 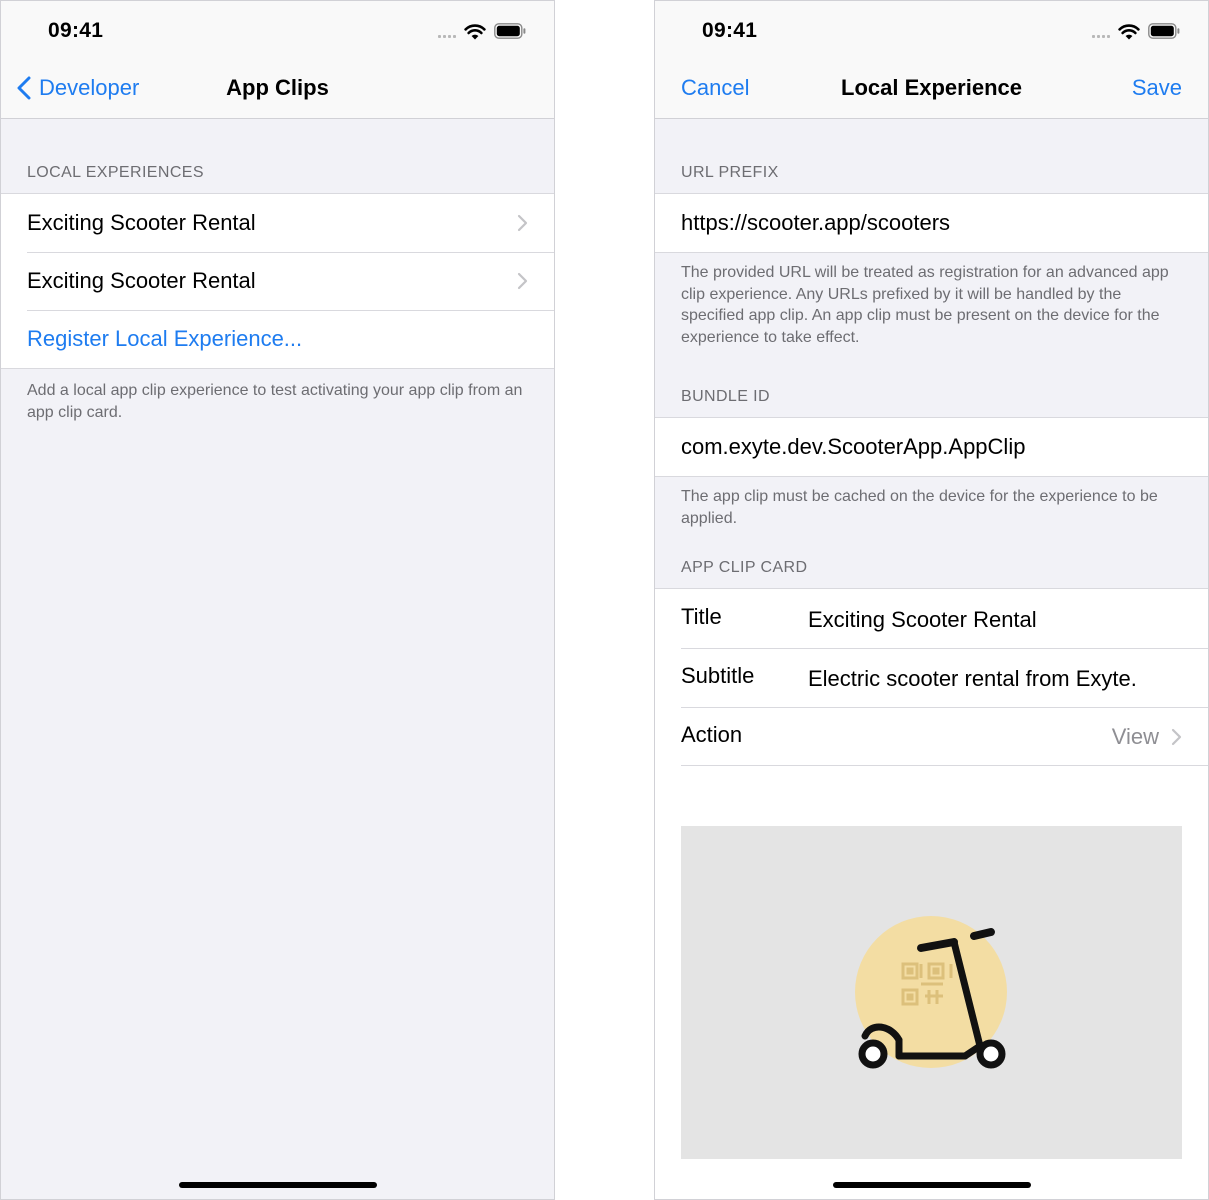 I want to click on card-action-value: View, so click(x=1135, y=736).